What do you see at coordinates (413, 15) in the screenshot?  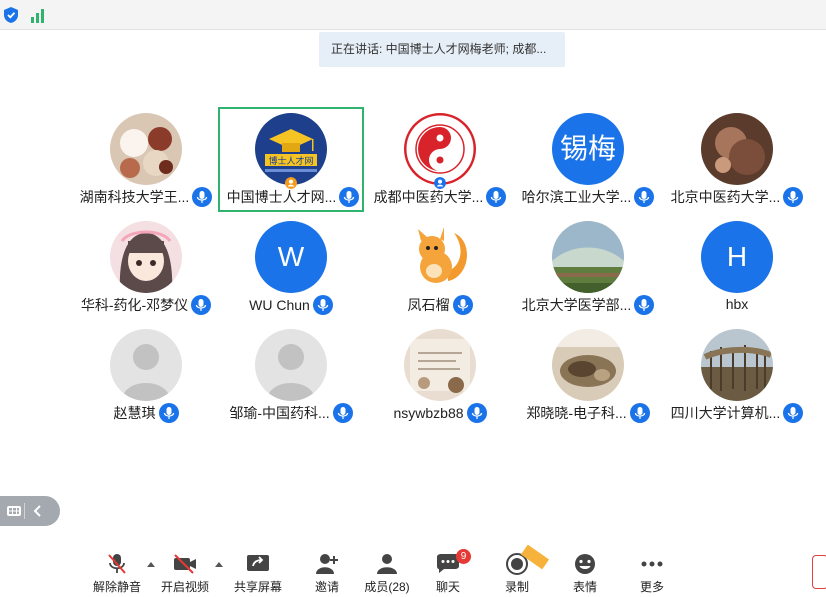 I see `top-bar` at bounding box center [413, 15].